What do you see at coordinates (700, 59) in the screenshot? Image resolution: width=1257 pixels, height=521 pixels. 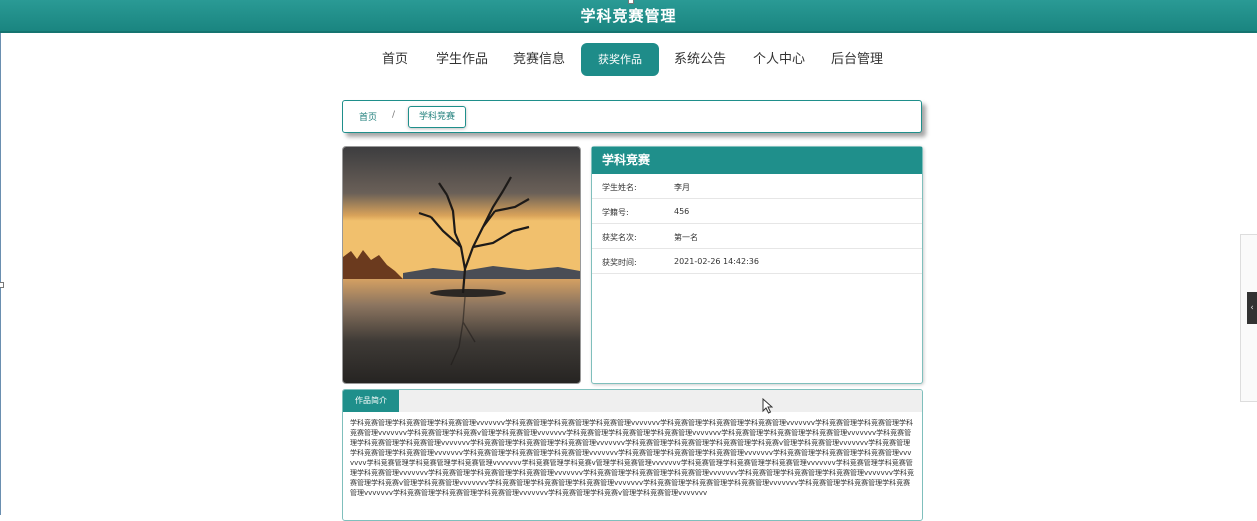 I see `nav-item-announcements: 系统公告` at bounding box center [700, 59].